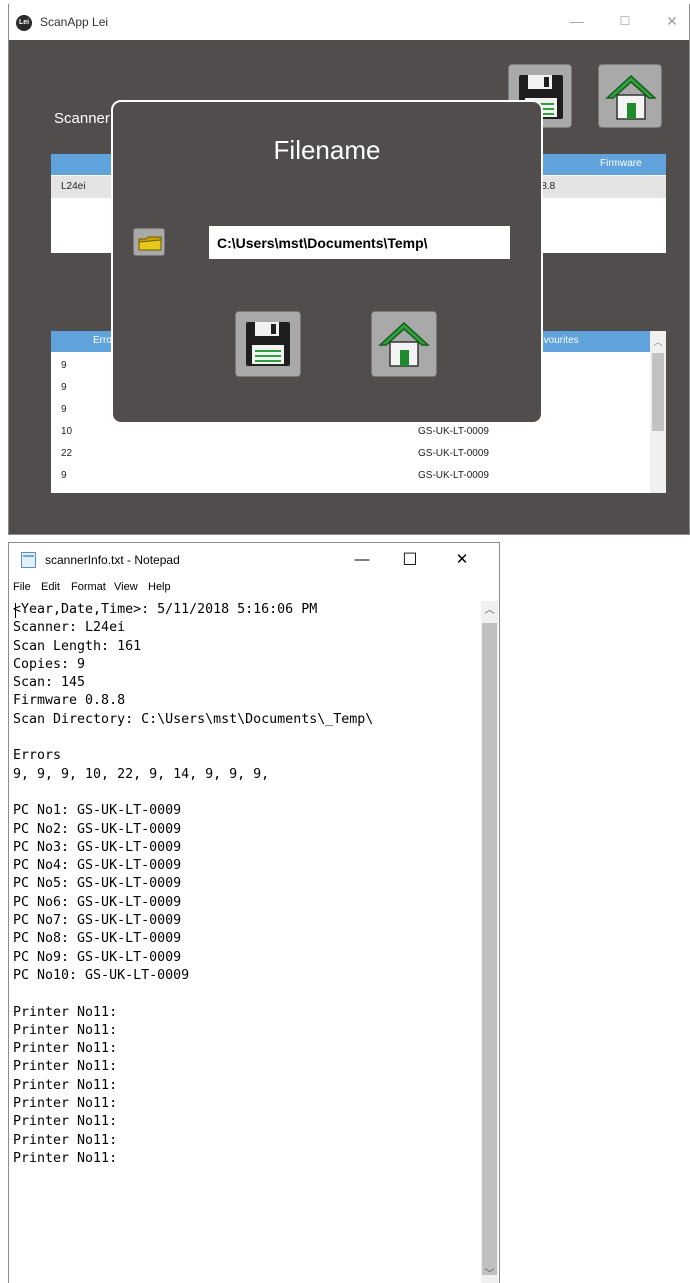 The height and width of the screenshot is (1283, 690). I want to click on scanner-label: Scanner, so click(82, 118).